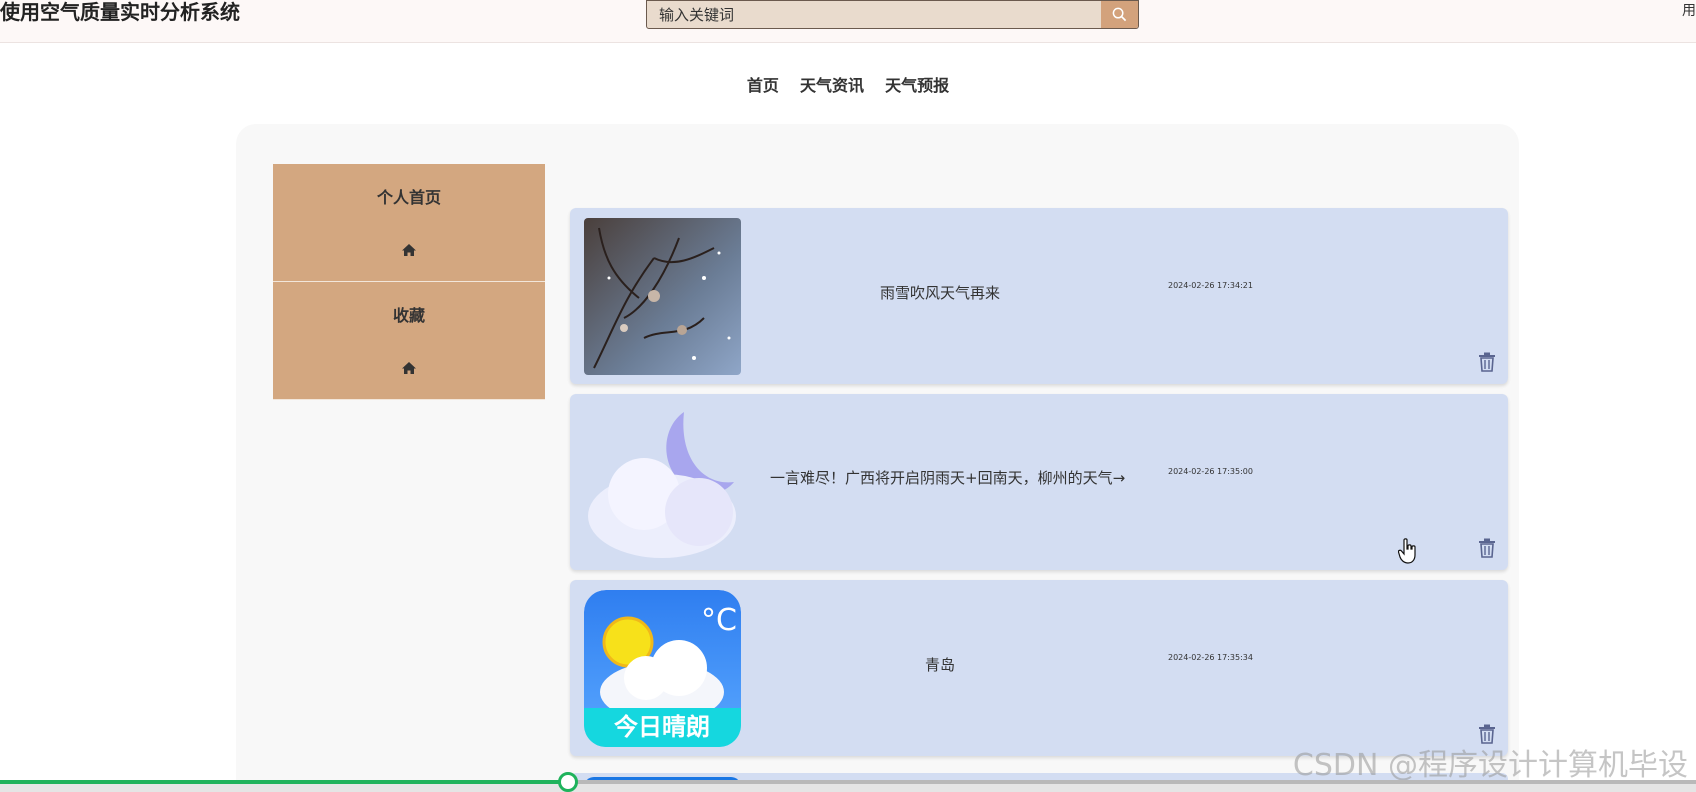 The image size is (1696, 792). What do you see at coordinates (948, 478) in the screenshot?
I see `card-title: 一言难尽！广西将开启阴雨天+回南天，柳州的天气→` at bounding box center [948, 478].